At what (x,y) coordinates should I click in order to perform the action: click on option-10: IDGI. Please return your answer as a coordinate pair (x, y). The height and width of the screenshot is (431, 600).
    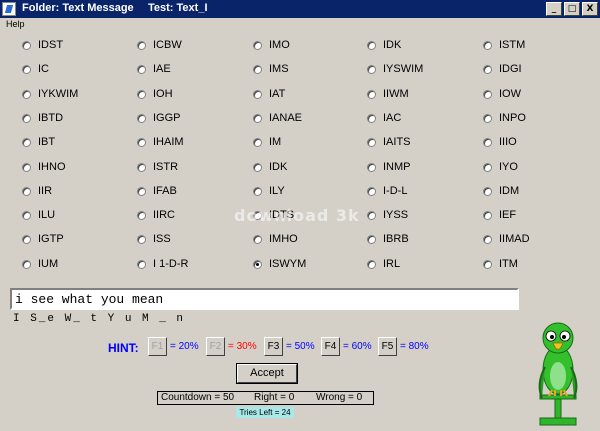
    Looking at the image, I should click on (502, 69).